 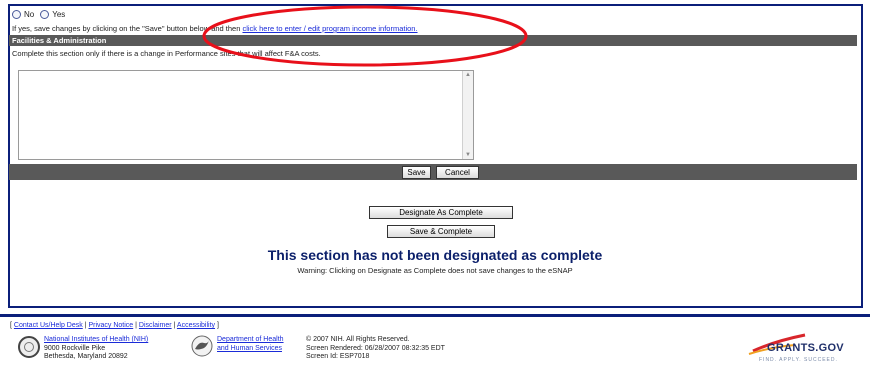 What do you see at coordinates (75, 348) in the screenshot?
I see `nih-address-line1: 9000 Rockville Pike` at bounding box center [75, 348].